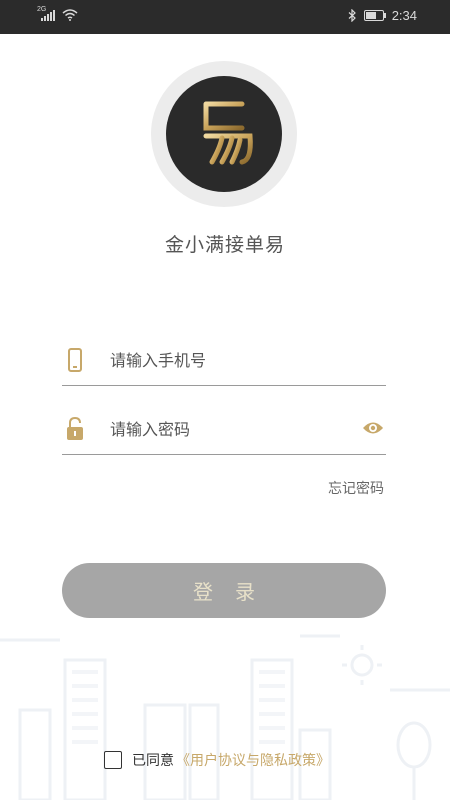  Describe the element at coordinates (113, 760) in the screenshot. I see `agreement-checkbox` at that location.